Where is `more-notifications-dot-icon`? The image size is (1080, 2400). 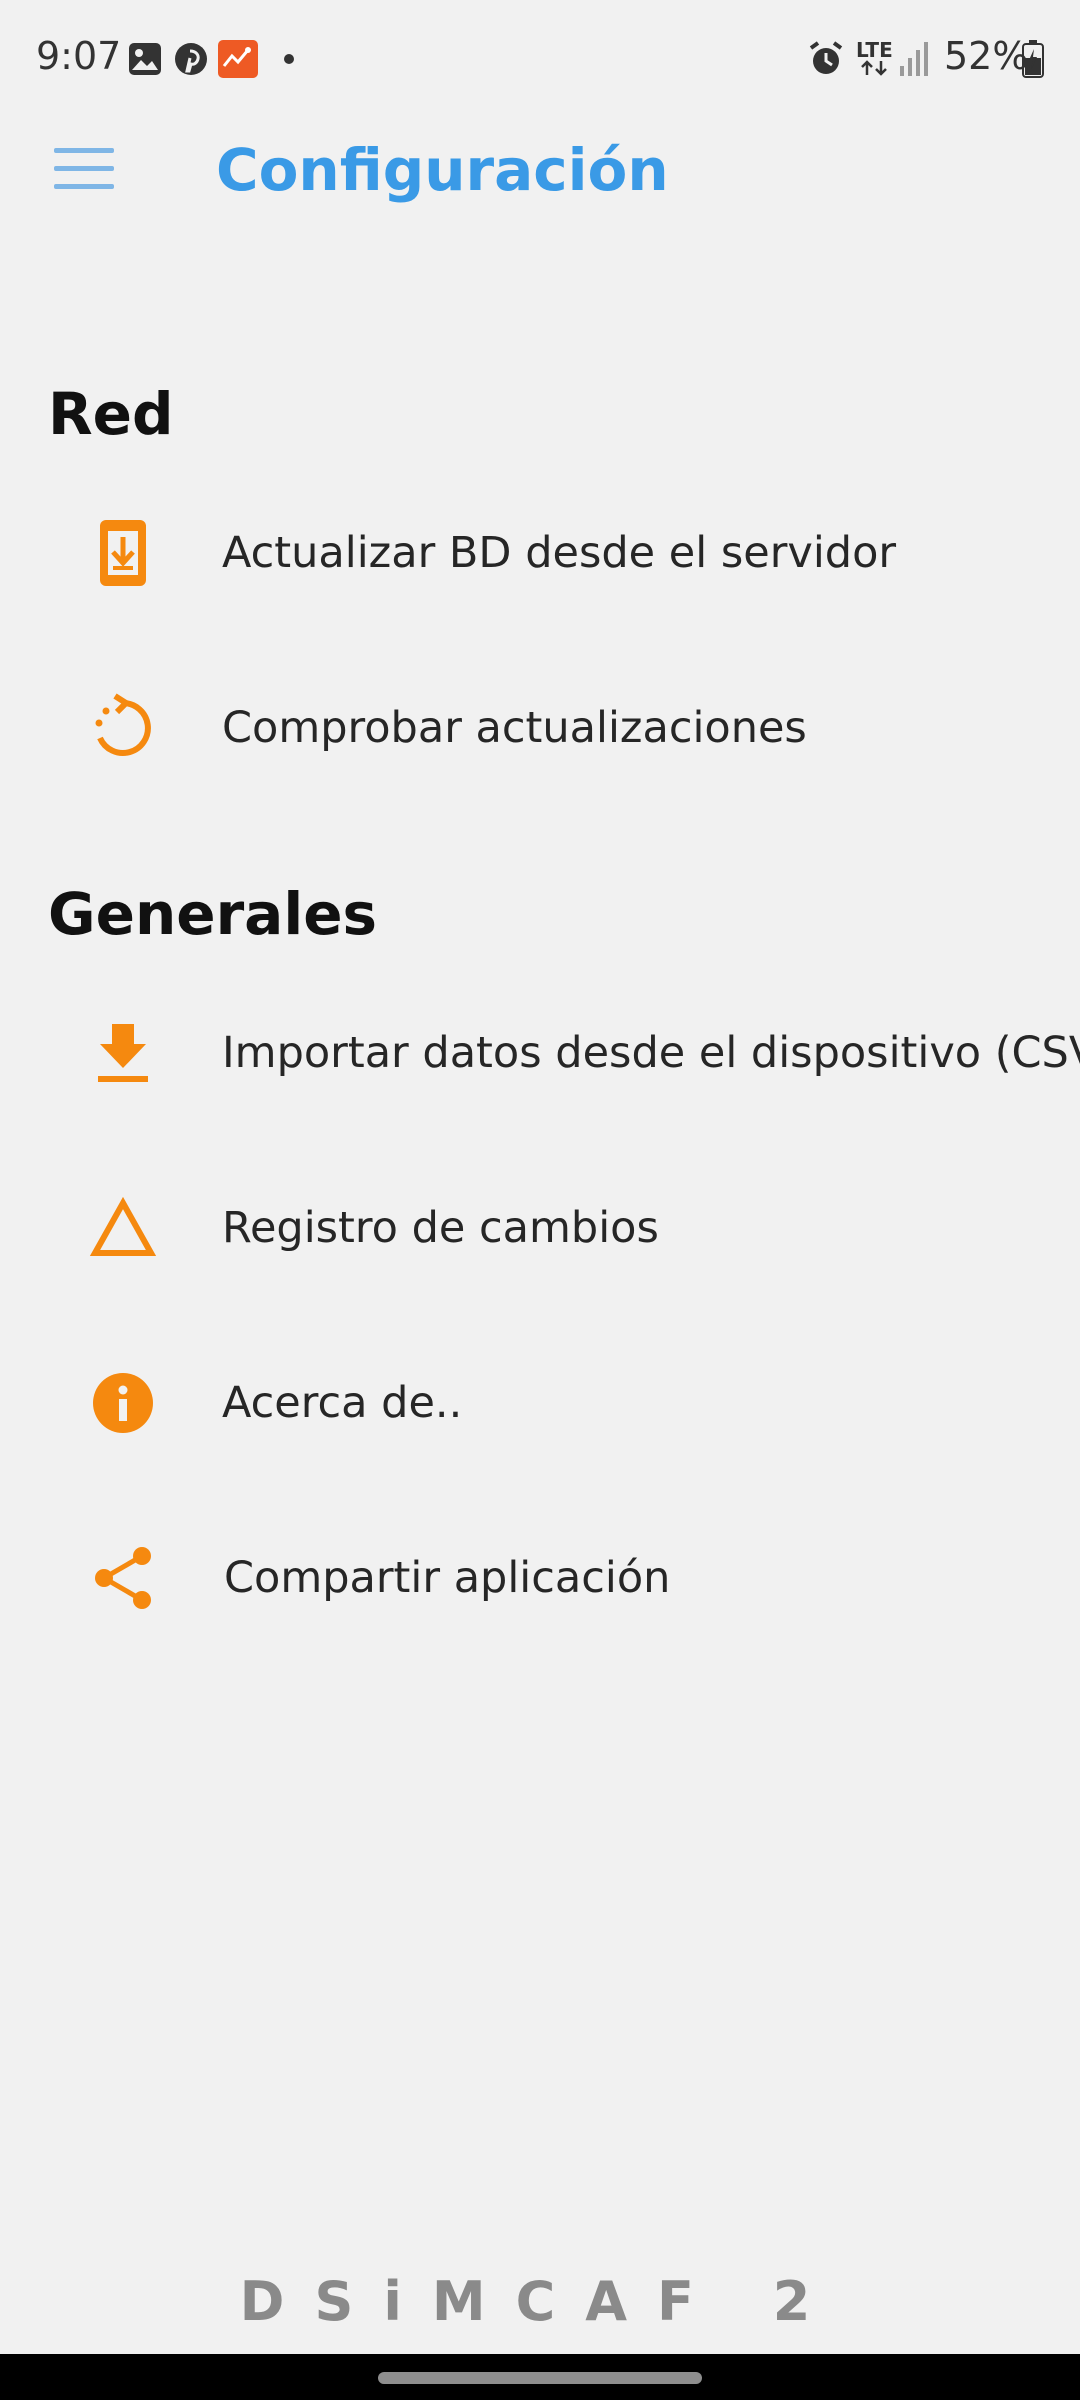
more-notifications-dot-icon is located at coordinates (289, 59).